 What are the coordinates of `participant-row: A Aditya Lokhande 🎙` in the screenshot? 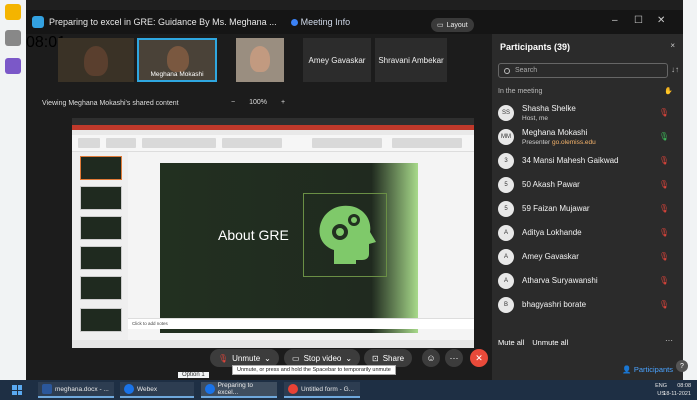 It's located at (585, 234).